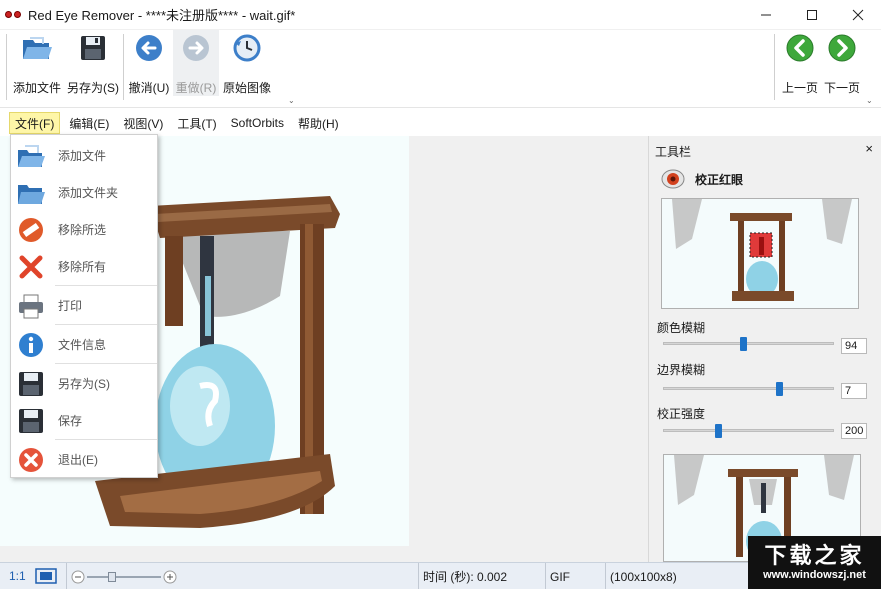 Image resolution: width=881 pixels, height=589 pixels. What do you see at coordinates (93, 88) in the screenshot?
I see `save-as-label: 另存为(S)` at bounding box center [93, 88].